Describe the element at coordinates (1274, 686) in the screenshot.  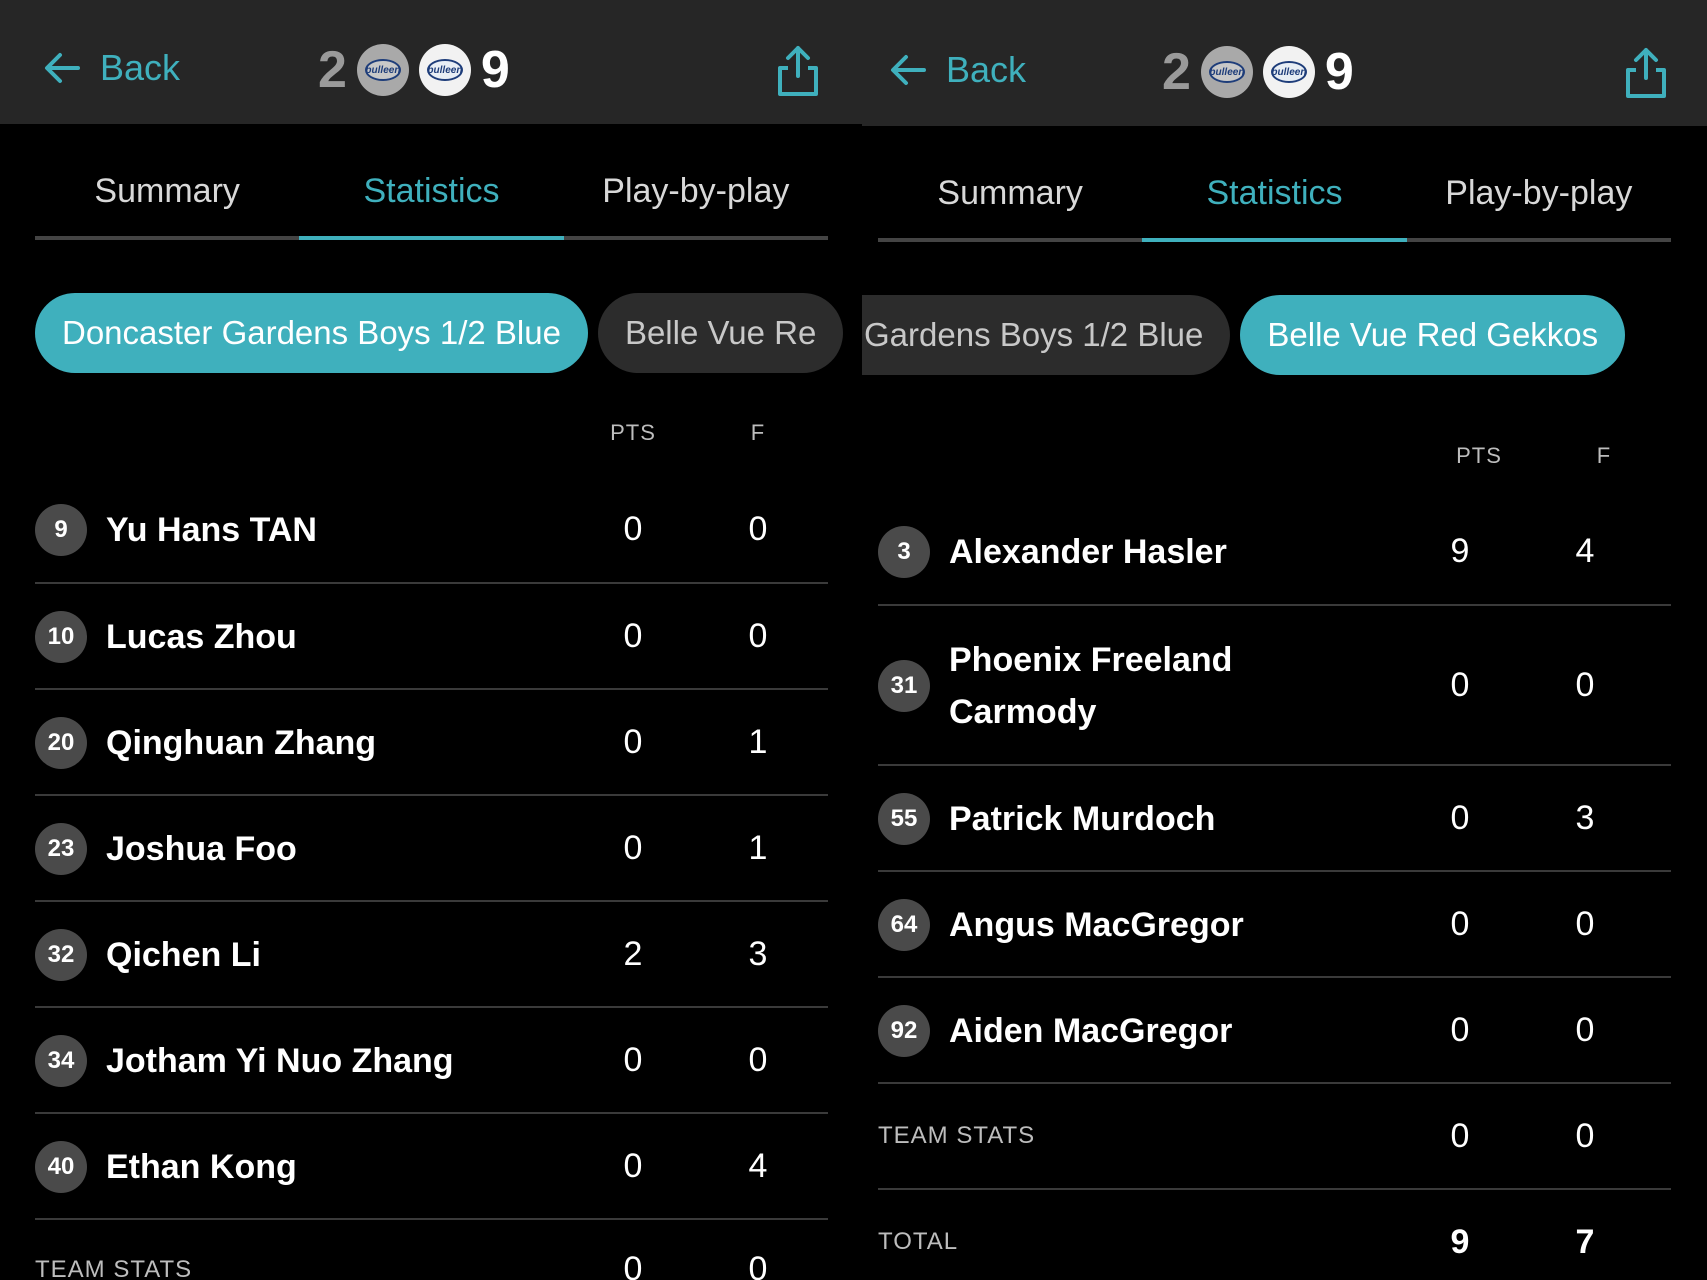
I see `player-row: 31 Phoenix Freeland Carmody 0 0` at that location.